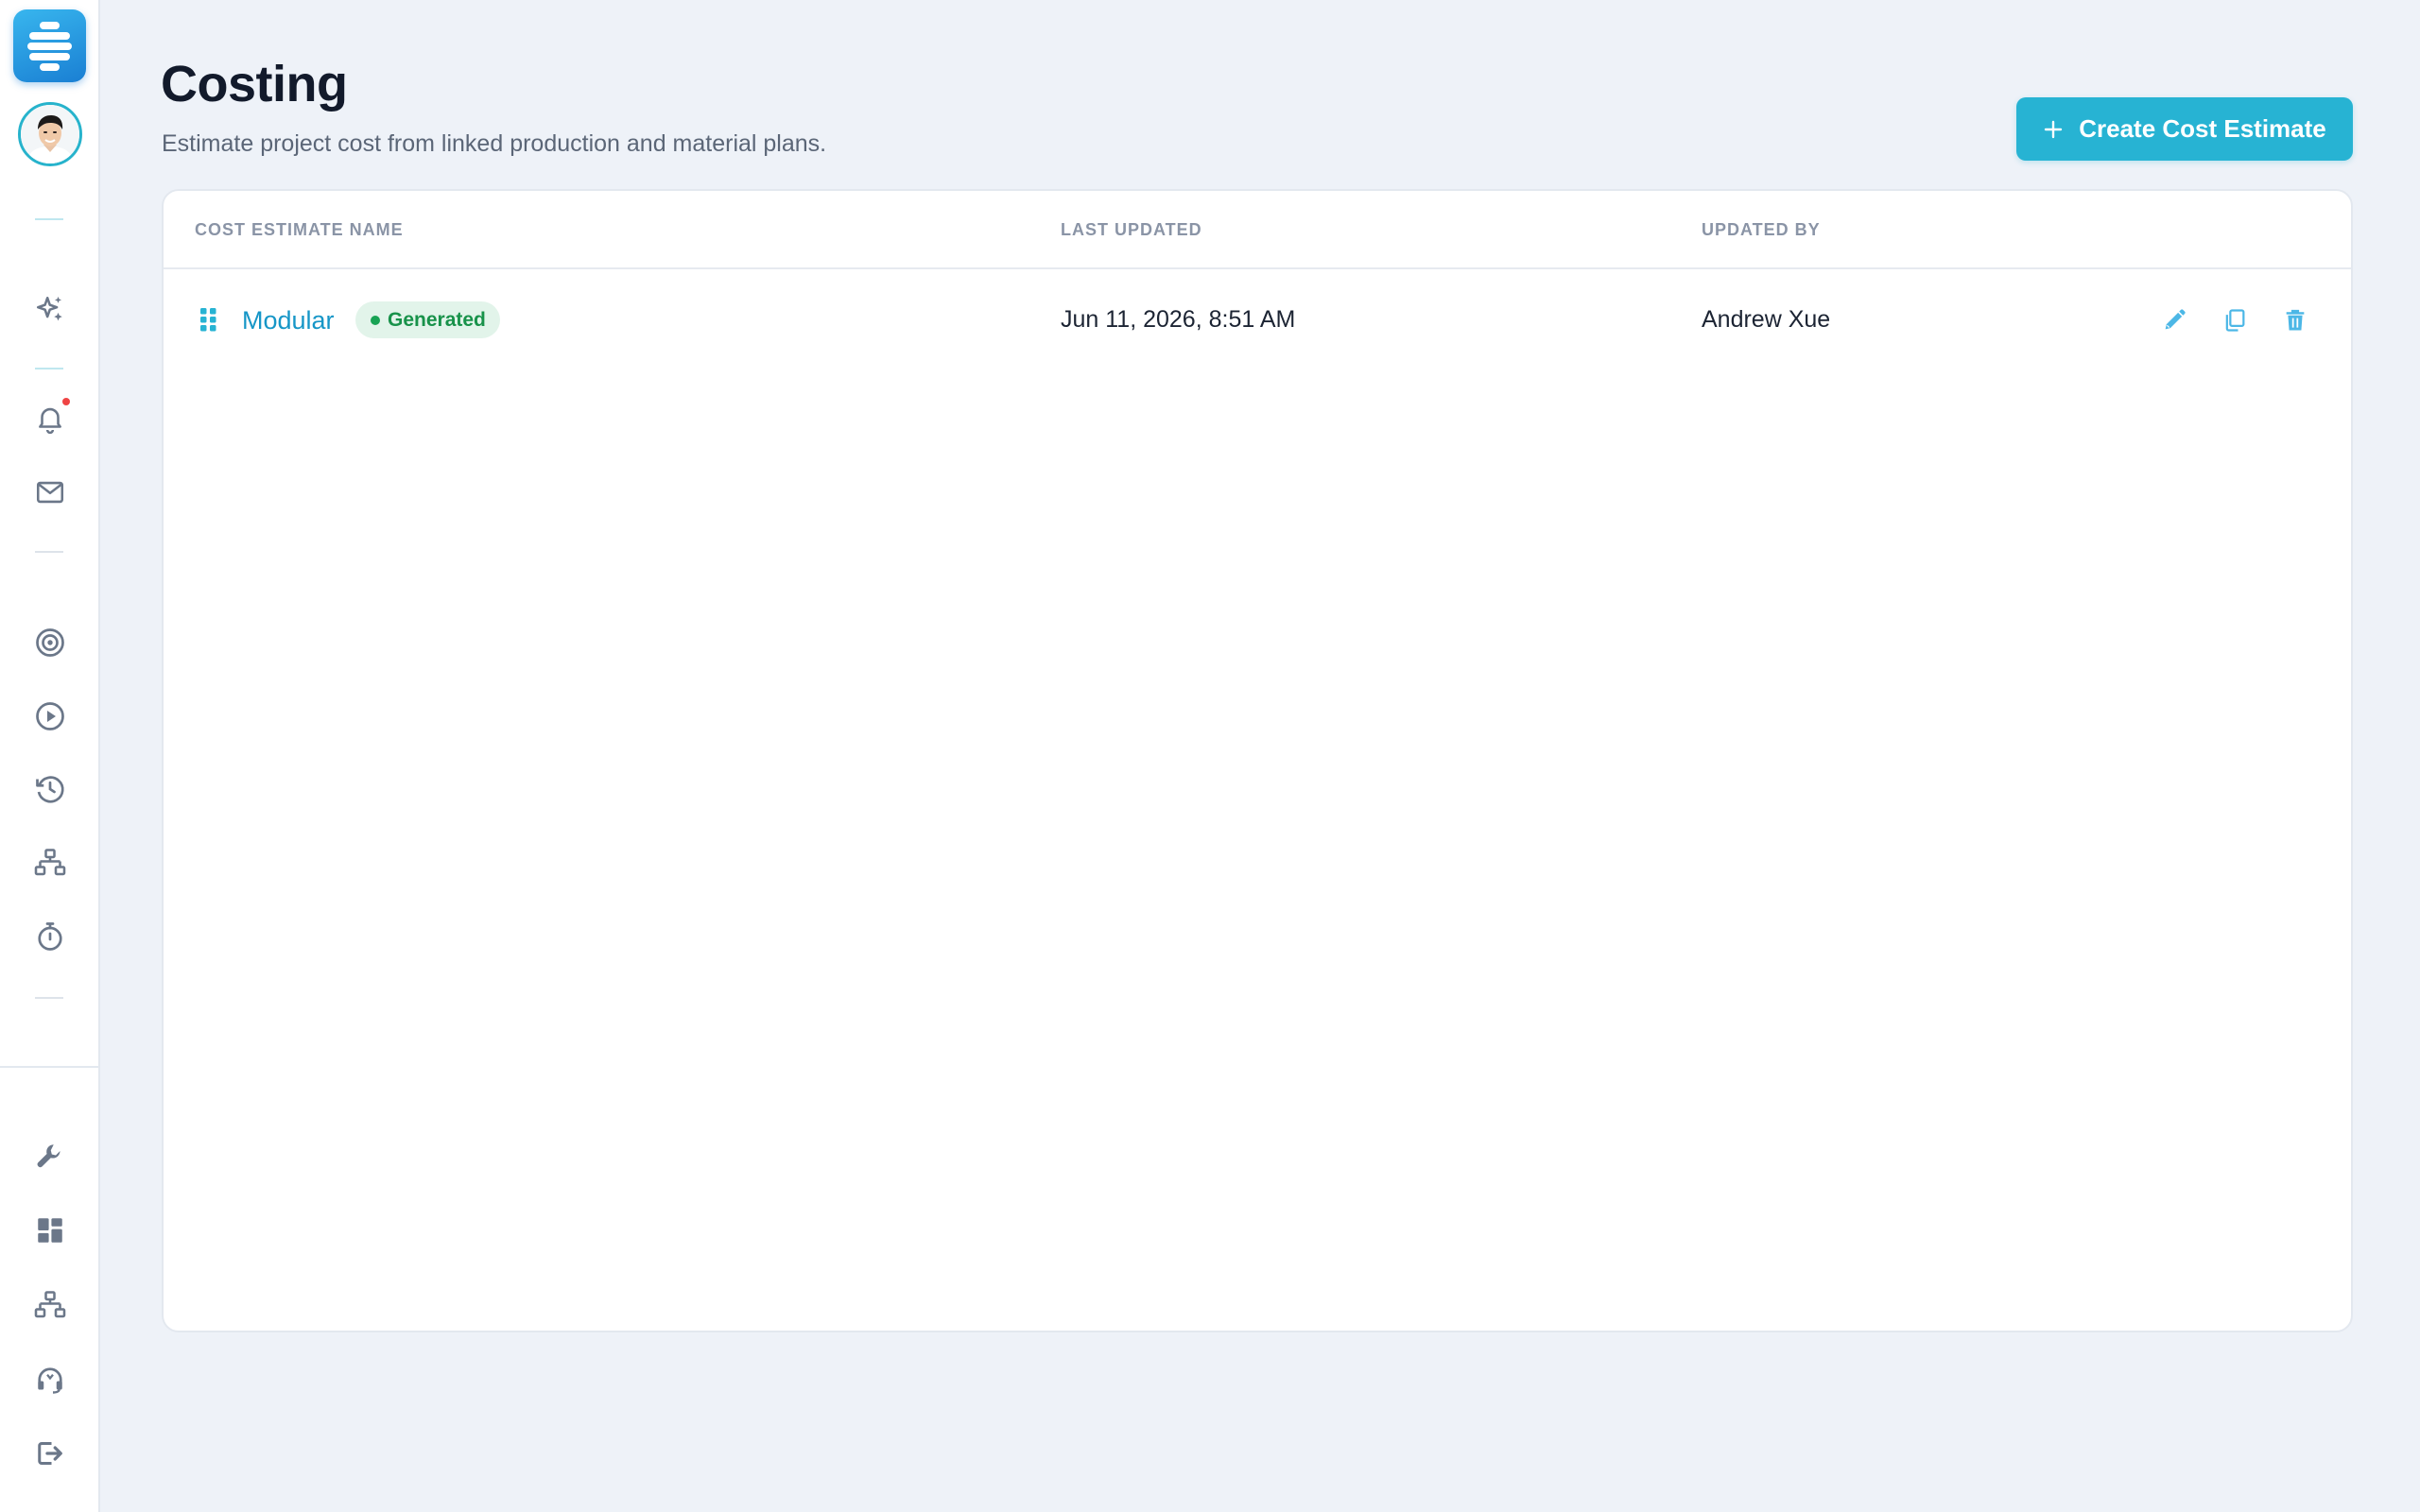 The image size is (2420, 1512). I want to click on history-nav, so click(50, 789).